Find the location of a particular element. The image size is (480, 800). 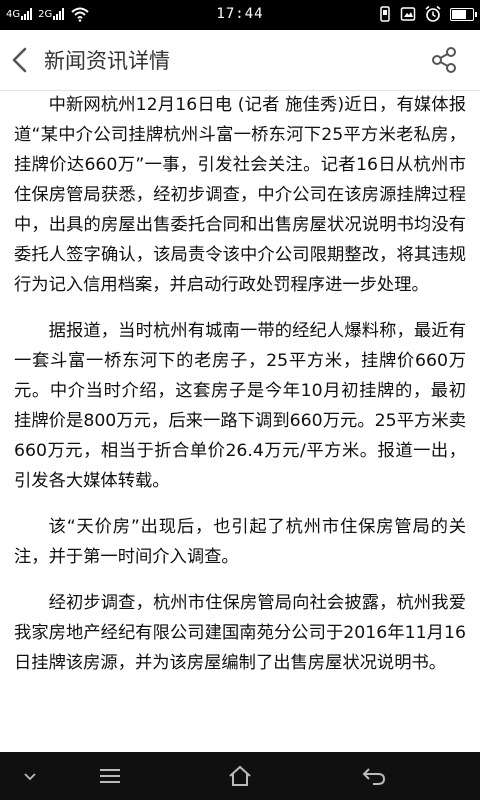

system-nav-bar is located at coordinates (240, 776).